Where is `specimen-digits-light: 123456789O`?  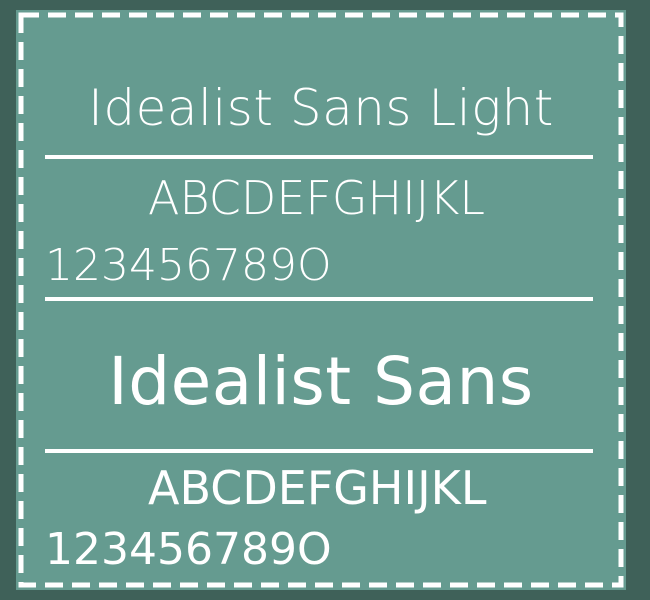 specimen-digits-light: 123456789O is located at coordinates (188, 265).